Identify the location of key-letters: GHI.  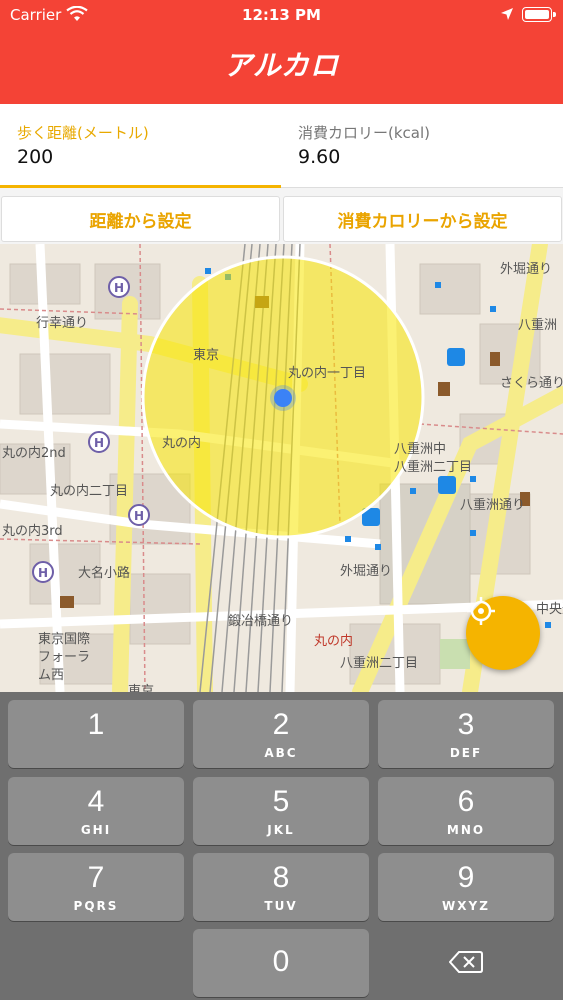
(96, 830).